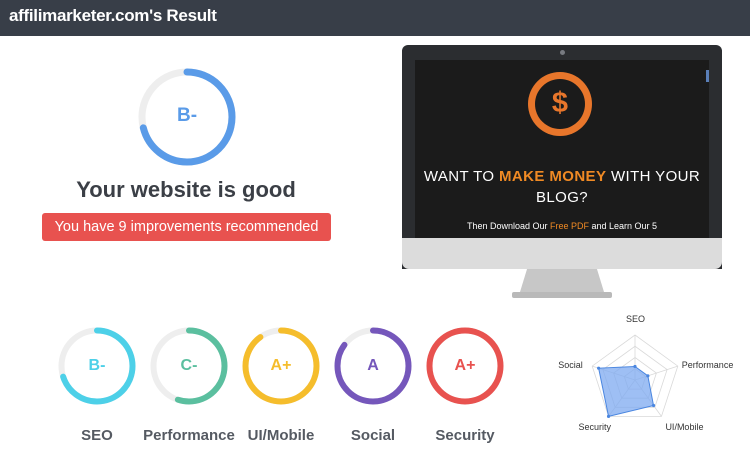 This screenshot has width=750, height=452. I want to click on radar-point-performance, so click(648, 376).